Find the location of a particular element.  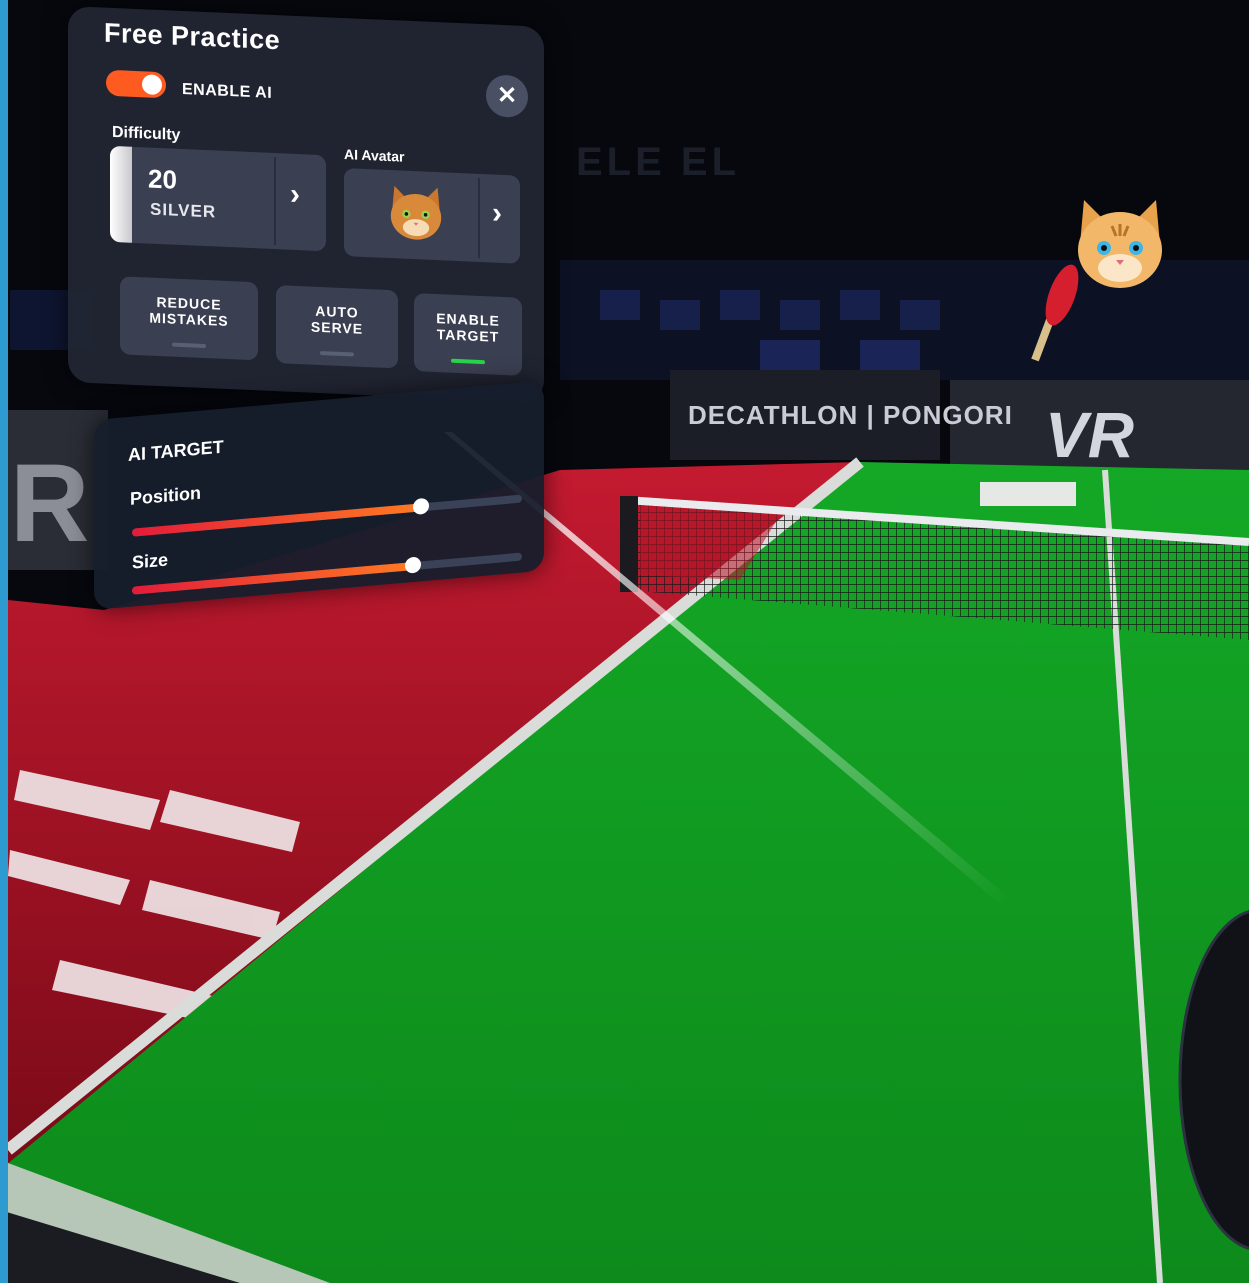

size-slider-thumb is located at coordinates (412, 565).